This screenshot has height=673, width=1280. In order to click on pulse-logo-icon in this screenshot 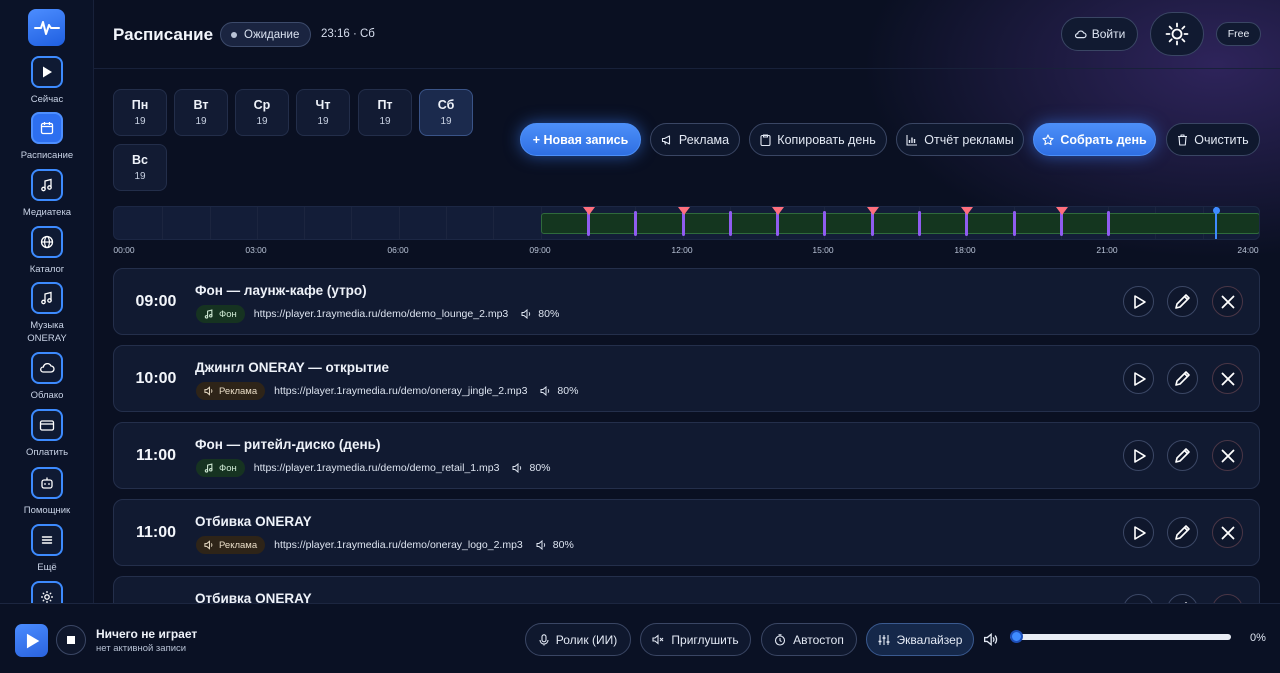, I will do `click(46, 27)`.